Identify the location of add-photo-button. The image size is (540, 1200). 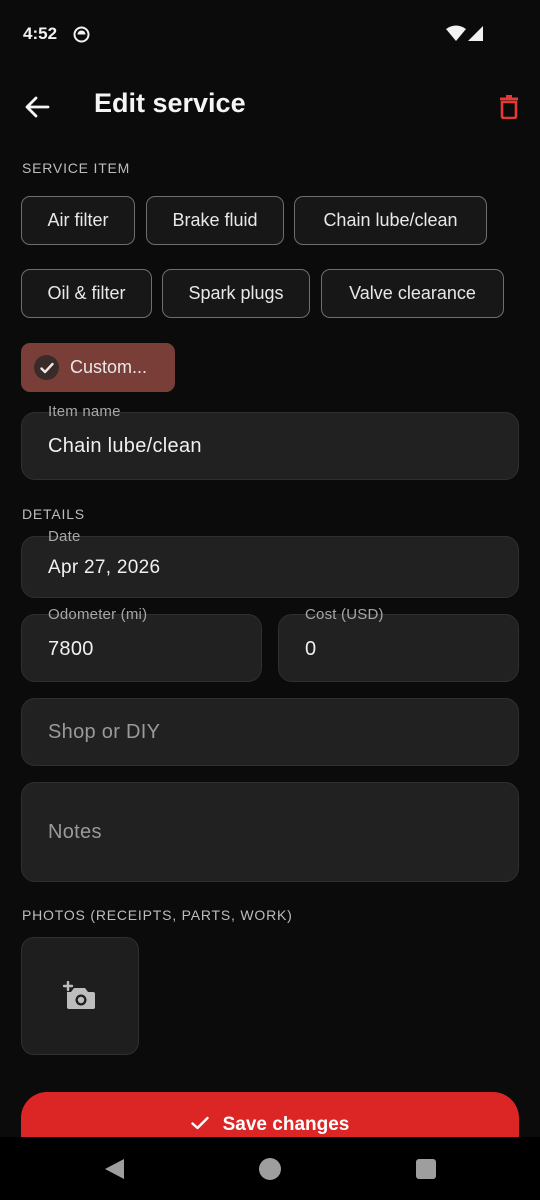
(80, 996).